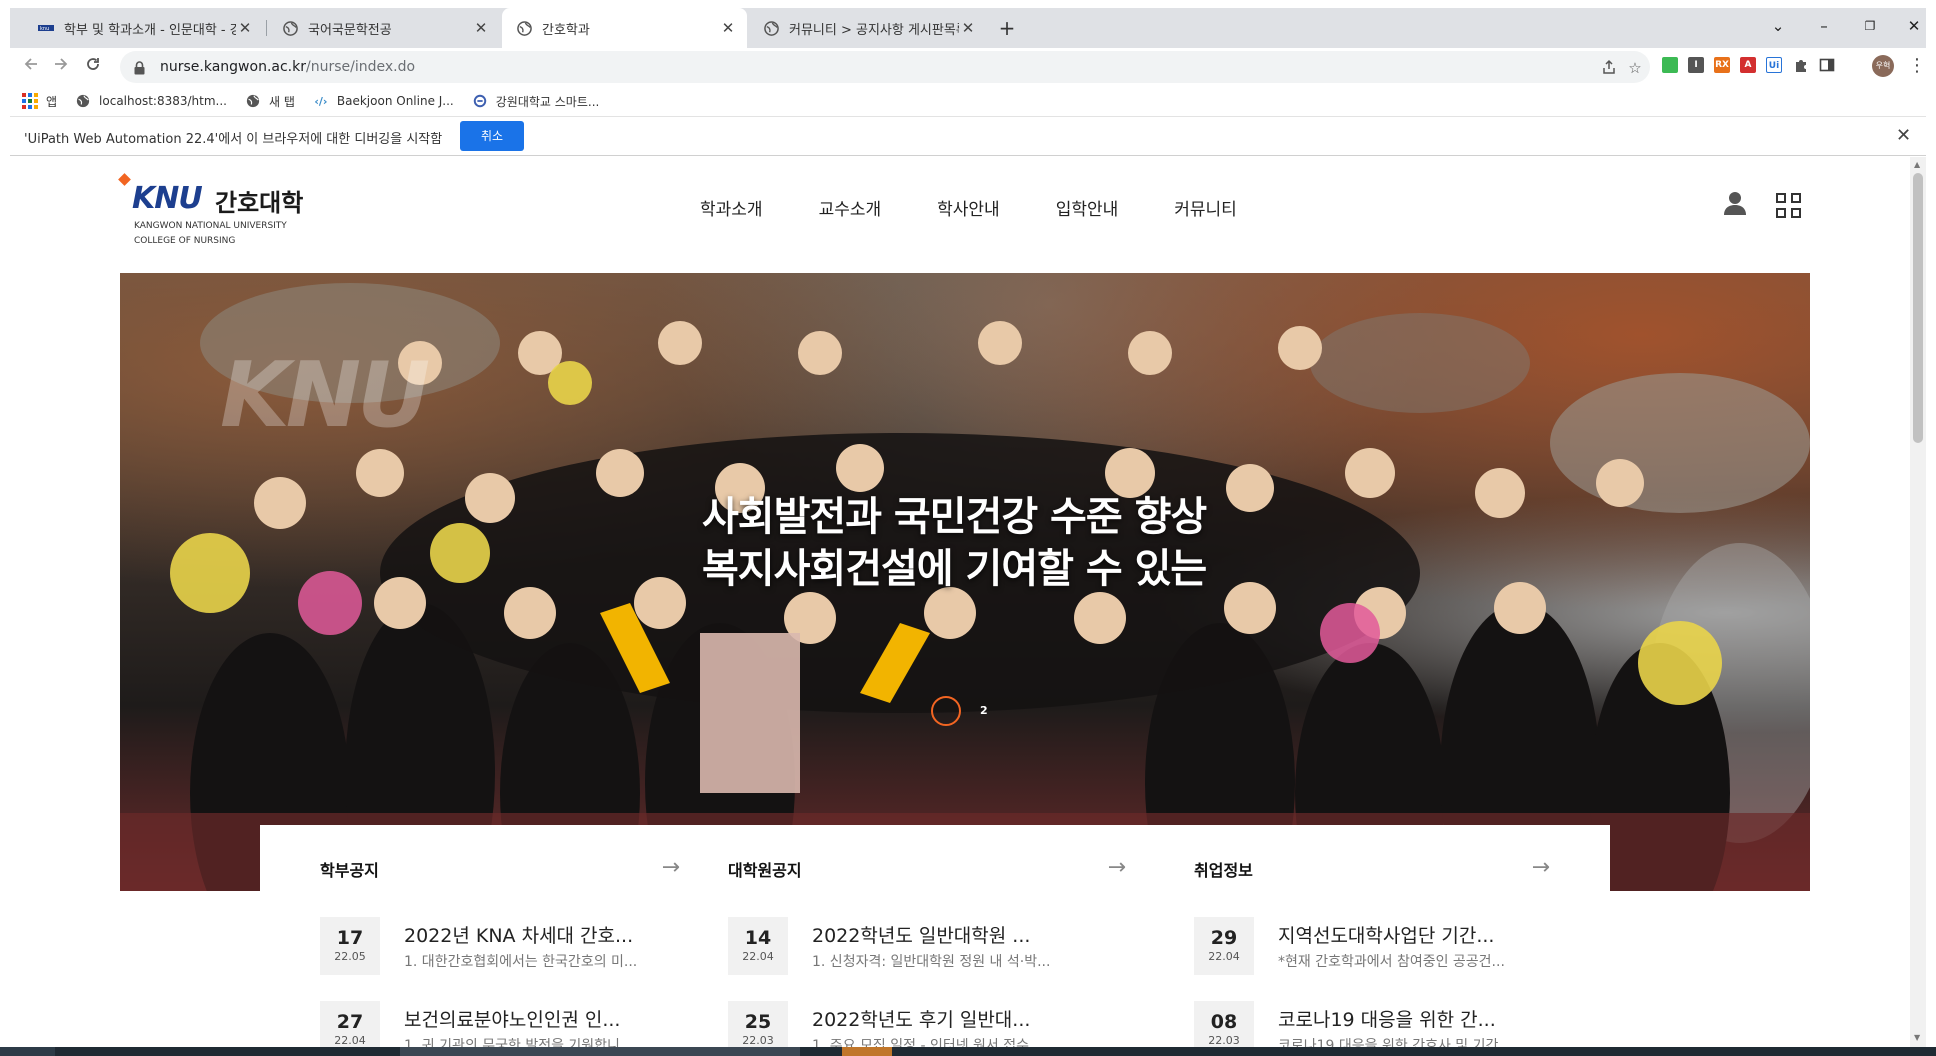  I want to click on ext-rx-icon: RX, so click(1722, 65).